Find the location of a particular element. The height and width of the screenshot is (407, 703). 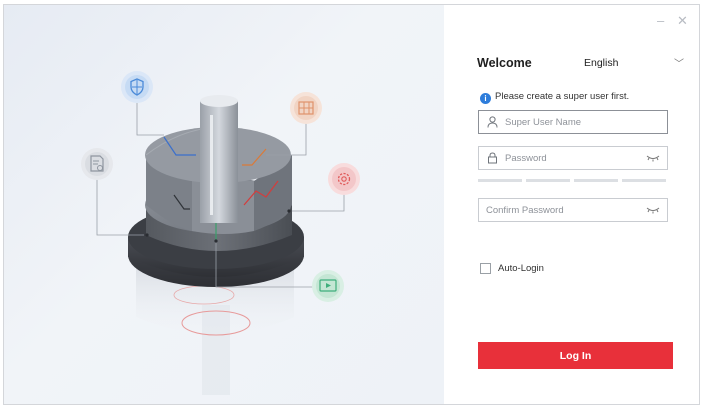

login-button: Log In is located at coordinates (575, 355).